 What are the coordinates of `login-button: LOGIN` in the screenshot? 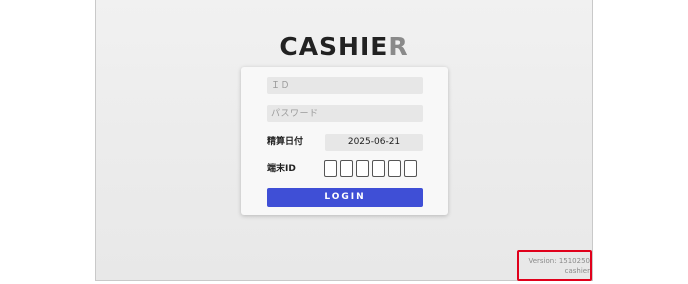 It's located at (345, 197).